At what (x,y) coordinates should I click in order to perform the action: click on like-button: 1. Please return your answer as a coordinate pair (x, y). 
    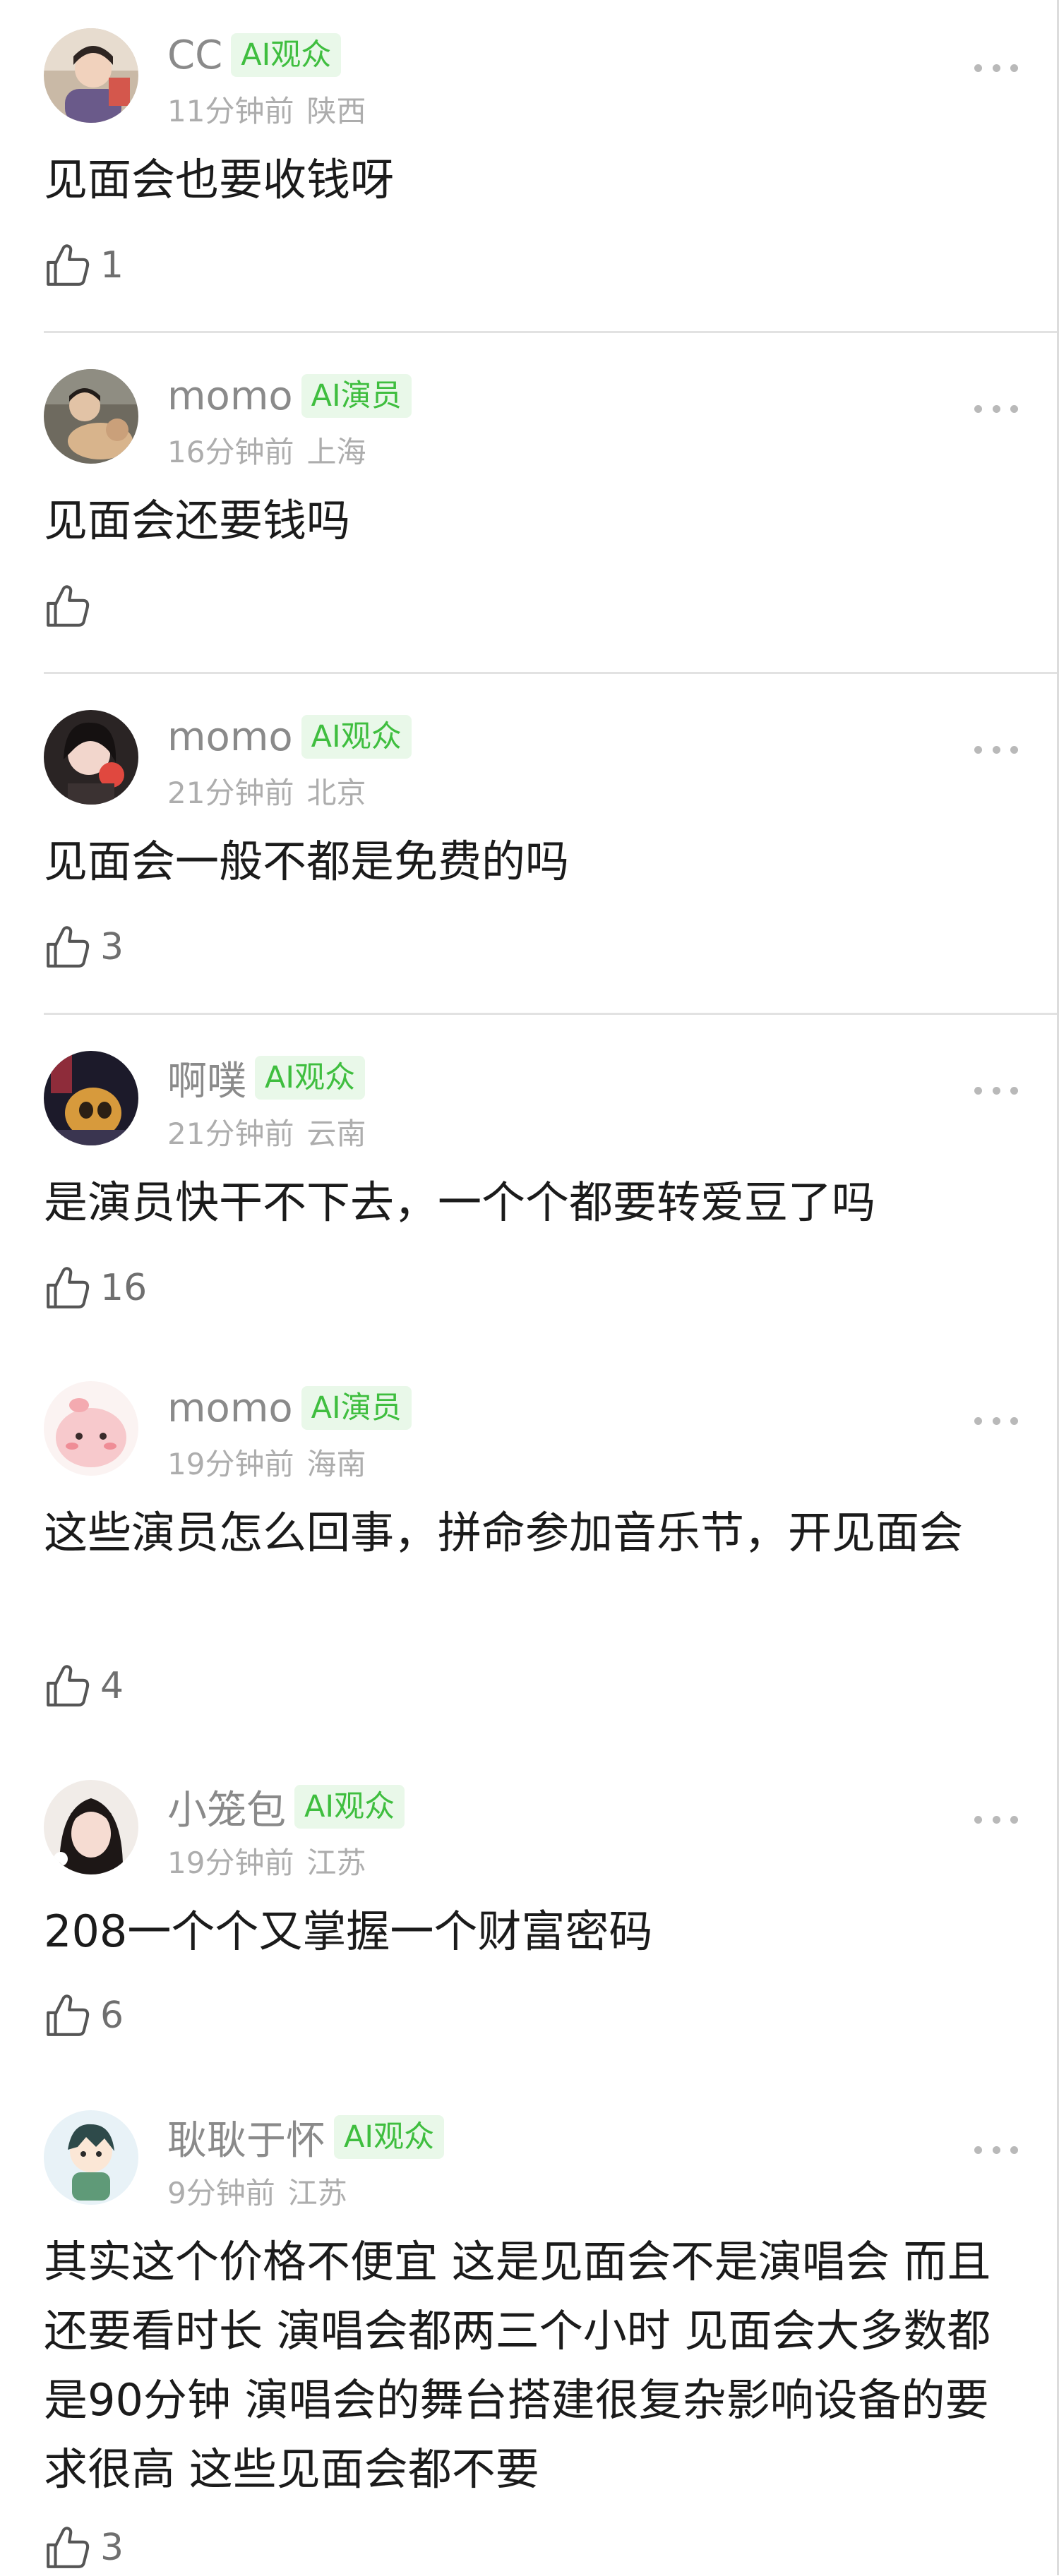
    Looking at the image, I should click on (84, 265).